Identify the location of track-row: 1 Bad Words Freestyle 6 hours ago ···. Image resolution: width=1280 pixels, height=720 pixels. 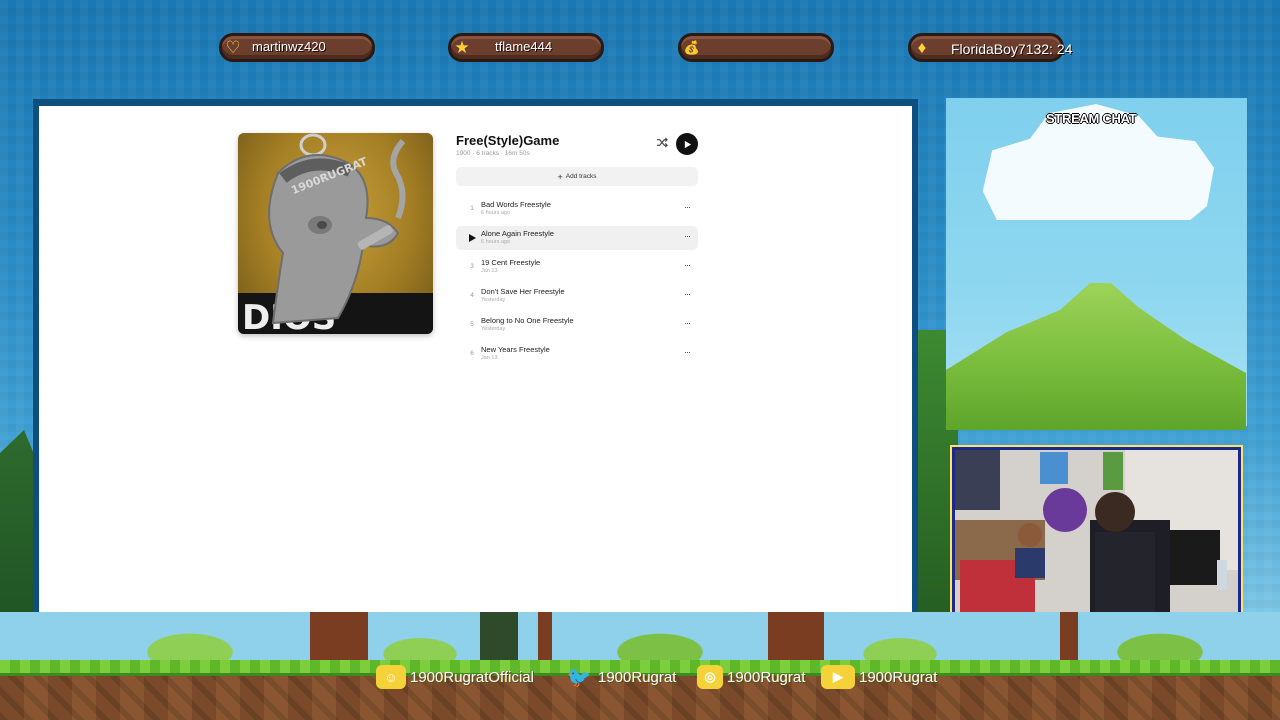
(577, 209).